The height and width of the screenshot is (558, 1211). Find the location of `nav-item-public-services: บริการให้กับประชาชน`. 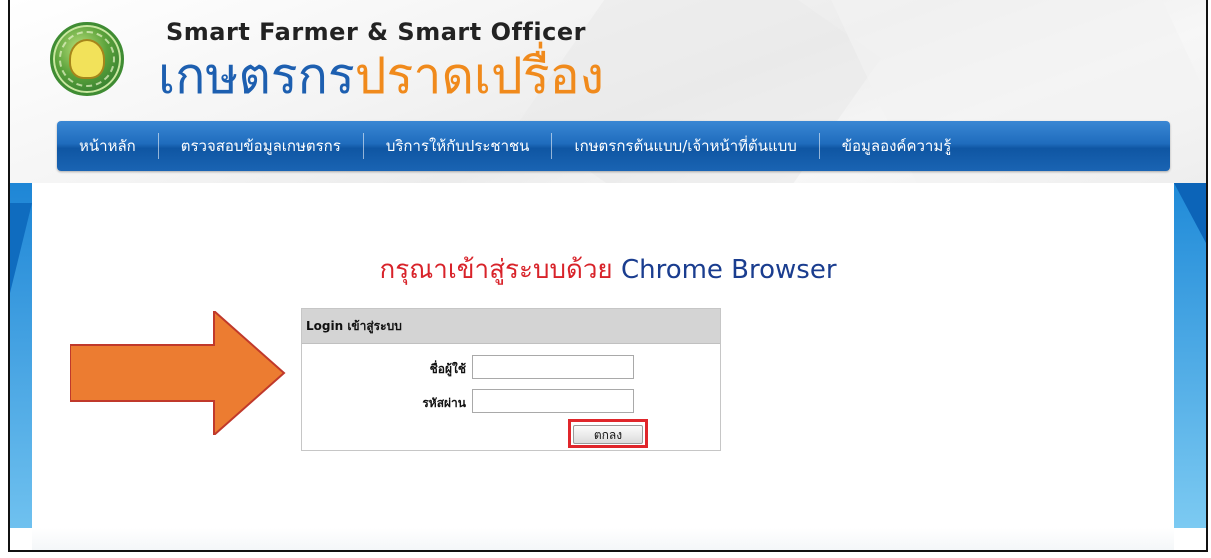

nav-item-public-services: บริการให้กับประชาชน is located at coordinates (458, 146).